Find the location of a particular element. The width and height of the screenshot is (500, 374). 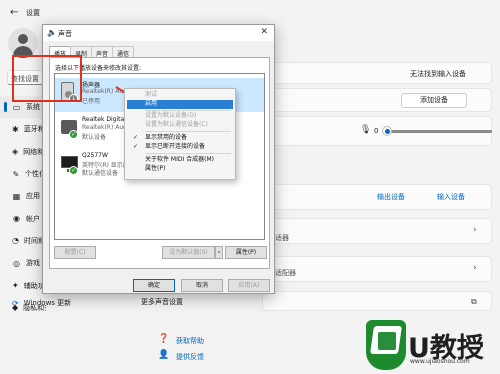

settings-titlebar: ← 设置 is located at coordinates (250, 12).